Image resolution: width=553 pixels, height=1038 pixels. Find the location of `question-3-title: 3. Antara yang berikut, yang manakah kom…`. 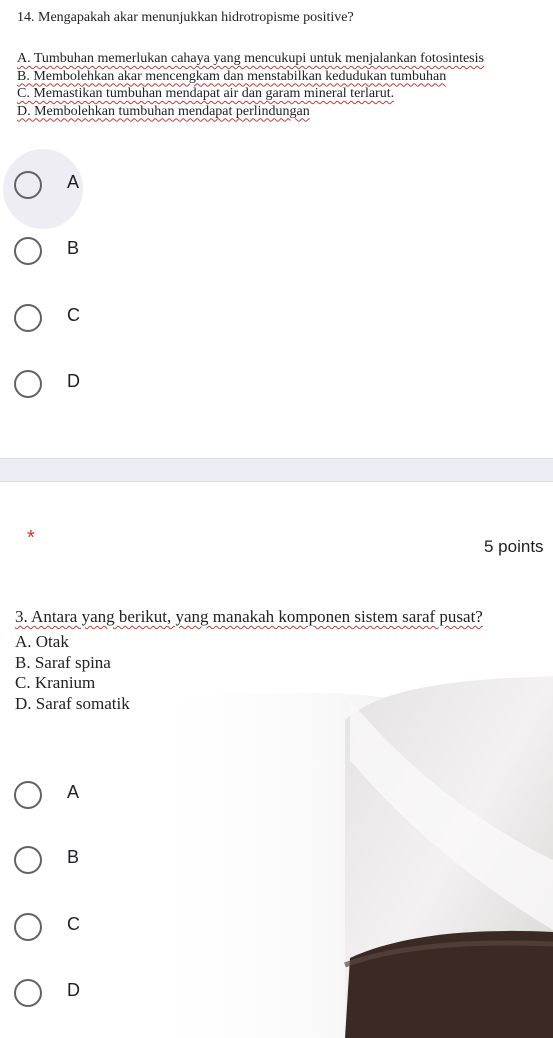

question-3-title: 3. Antara yang berikut, yang manakah kom… is located at coordinates (249, 617).